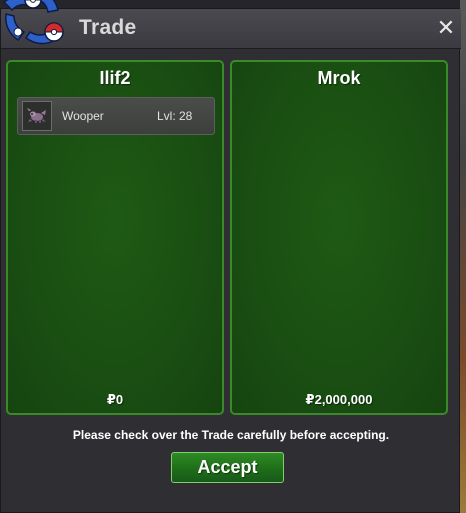 The width and height of the screenshot is (466, 513). I want to click on money-offer: ₽2,000,000, so click(339, 399).